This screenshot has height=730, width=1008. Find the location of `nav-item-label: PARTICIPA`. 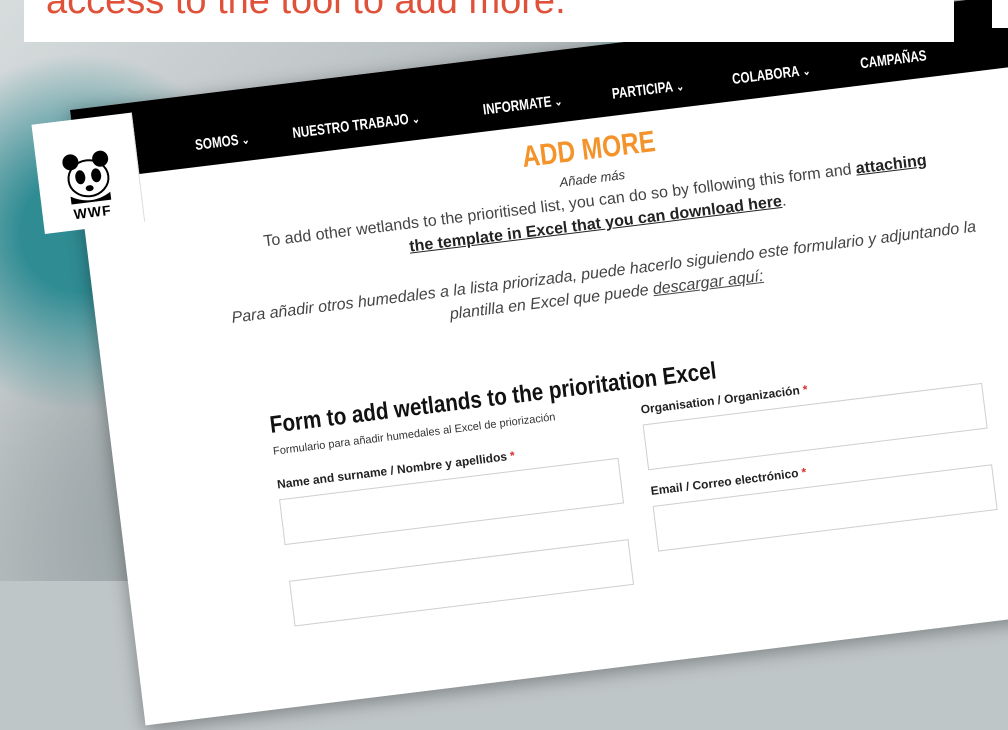

nav-item-label: PARTICIPA is located at coordinates (643, 90).